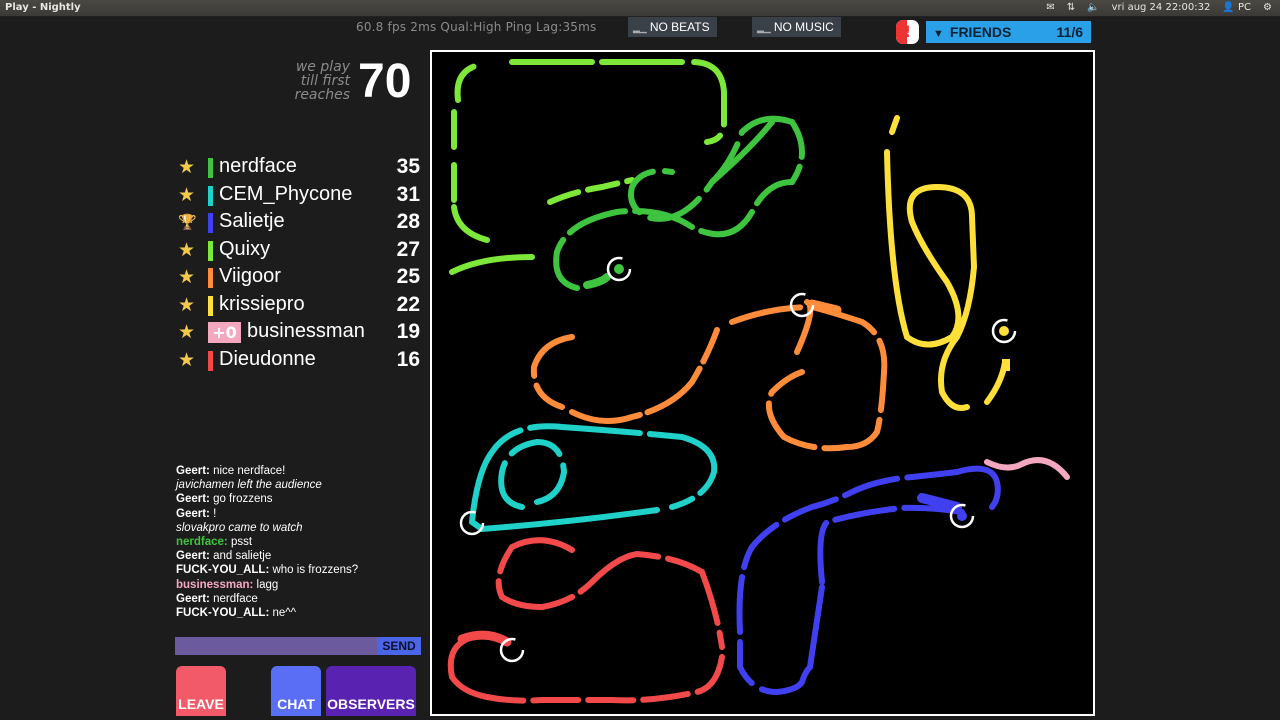 Image resolution: width=1280 pixels, height=720 pixels. What do you see at coordinates (233, 598) in the screenshot?
I see `chat-text: nerdface` at bounding box center [233, 598].